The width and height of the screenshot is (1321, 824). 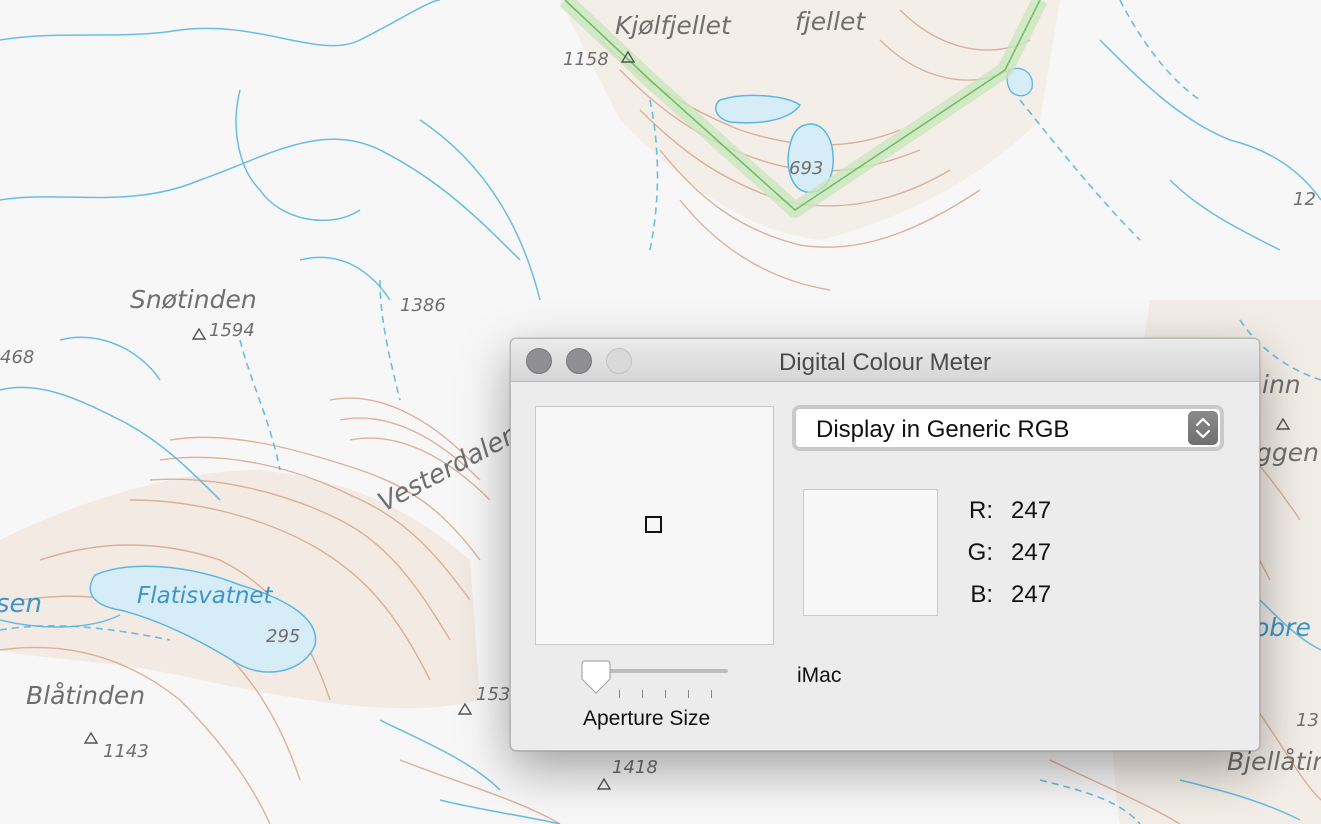 What do you see at coordinates (205, 596) in the screenshot?
I see `map-label-flatisvatnet: Flatisvatnet` at bounding box center [205, 596].